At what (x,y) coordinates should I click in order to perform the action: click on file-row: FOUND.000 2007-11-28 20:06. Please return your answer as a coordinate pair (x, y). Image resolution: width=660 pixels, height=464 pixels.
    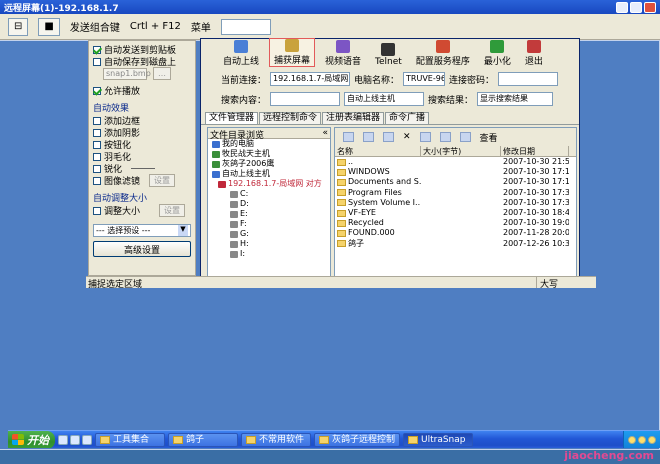
    Looking at the image, I should click on (455, 233).